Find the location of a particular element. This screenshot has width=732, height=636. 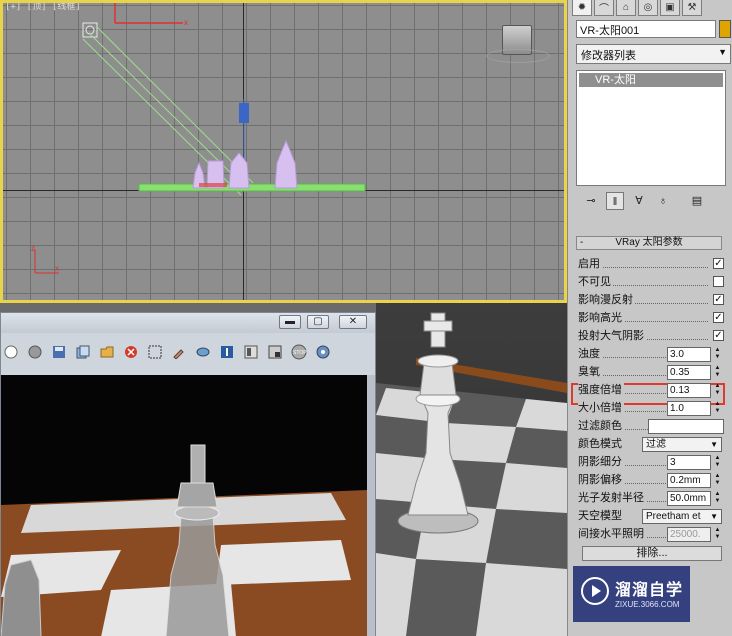

tab-create-icon: ✹ is located at coordinates (582, 8).